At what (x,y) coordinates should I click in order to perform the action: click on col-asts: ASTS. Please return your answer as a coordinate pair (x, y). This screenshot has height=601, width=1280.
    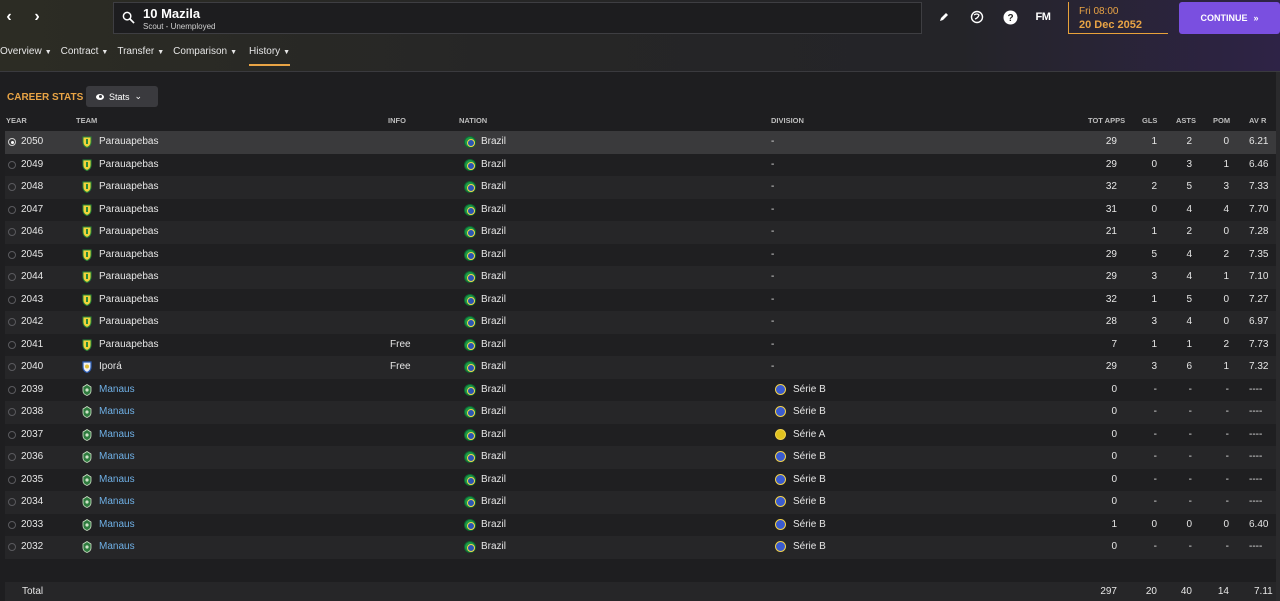
    Looking at the image, I should click on (1186, 120).